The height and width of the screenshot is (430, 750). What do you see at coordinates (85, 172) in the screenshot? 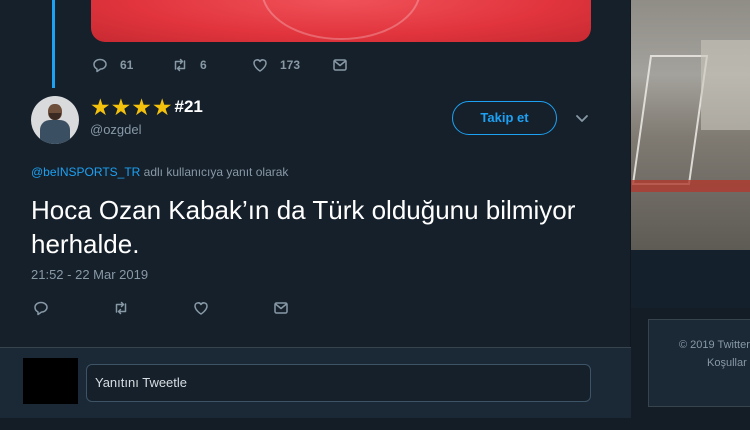
I see `mention-link: @beINSPORTS_TR` at bounding box center [85, 172].